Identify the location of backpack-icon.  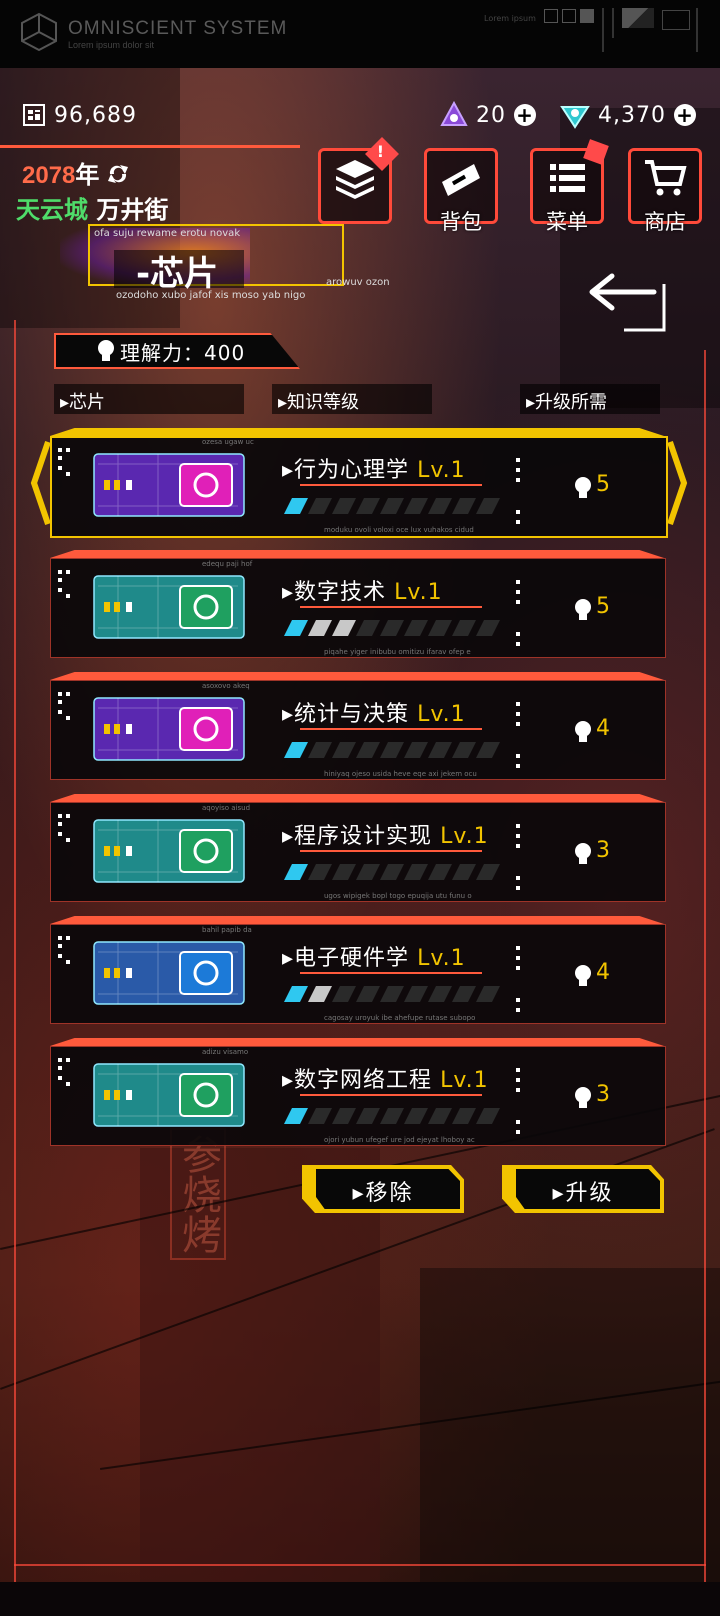
(461, 180).